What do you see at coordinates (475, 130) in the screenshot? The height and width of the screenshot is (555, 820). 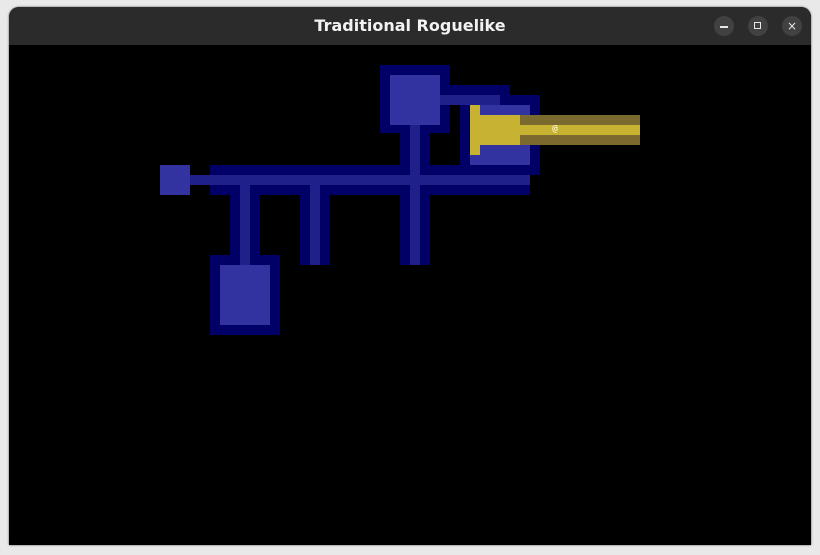 I see `fov-room-column` at bounding box center [475, 130].